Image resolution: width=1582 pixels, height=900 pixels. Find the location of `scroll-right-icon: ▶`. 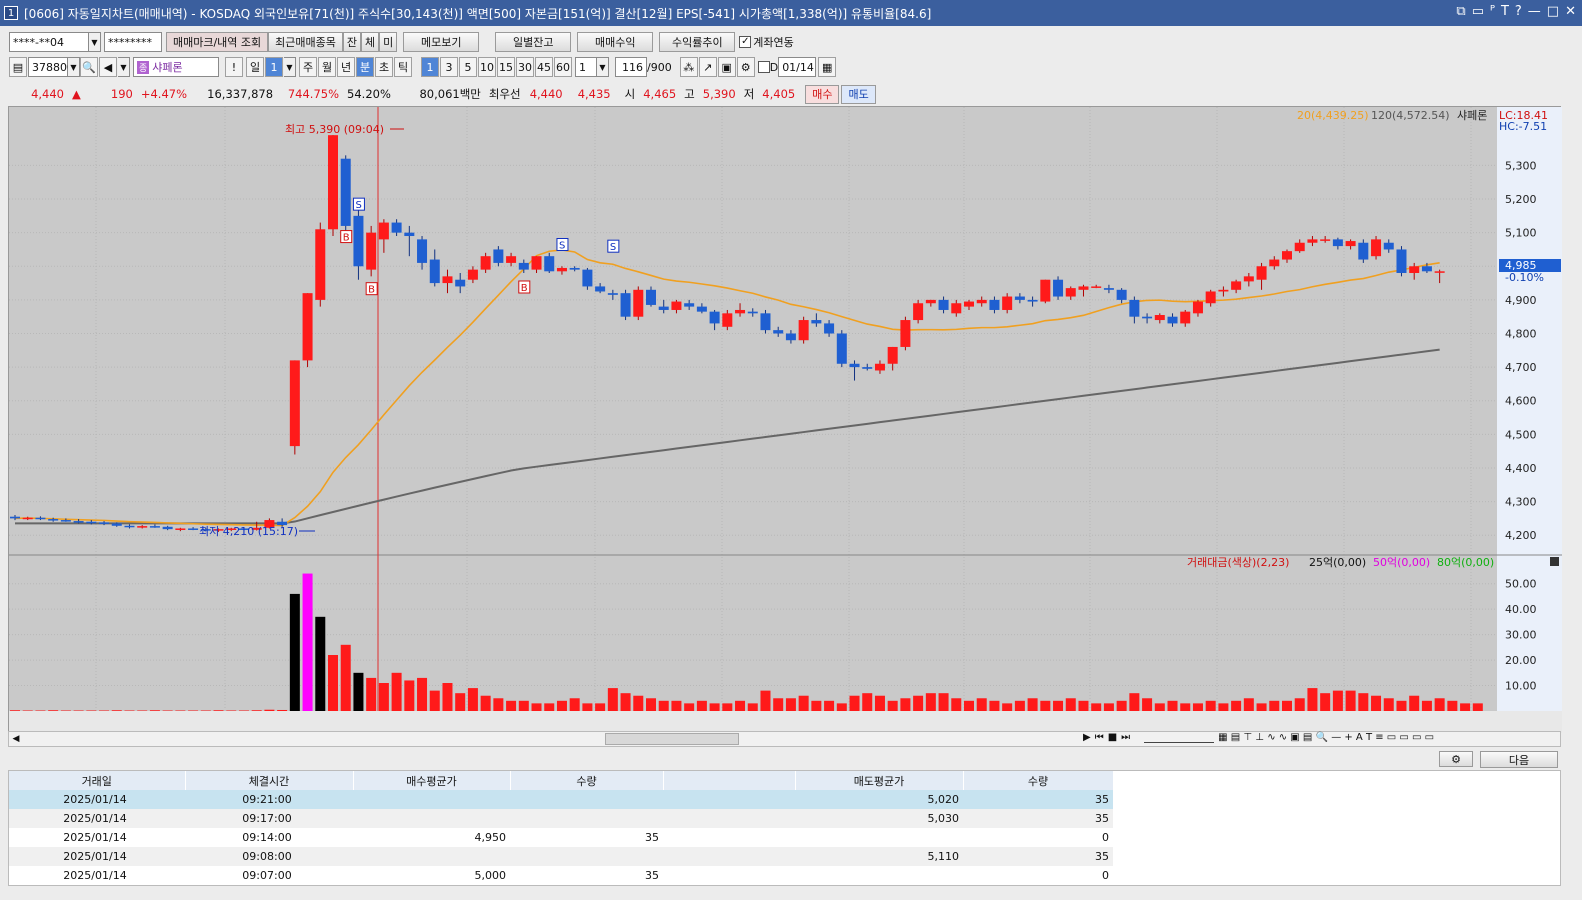

scroll-right-icon: ▶ is located at coordinates (1087, 737).